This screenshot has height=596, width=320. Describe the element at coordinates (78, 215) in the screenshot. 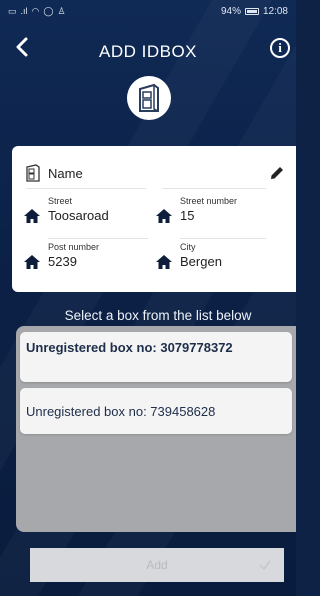

I see `street-value: Toosaroad` at that location.